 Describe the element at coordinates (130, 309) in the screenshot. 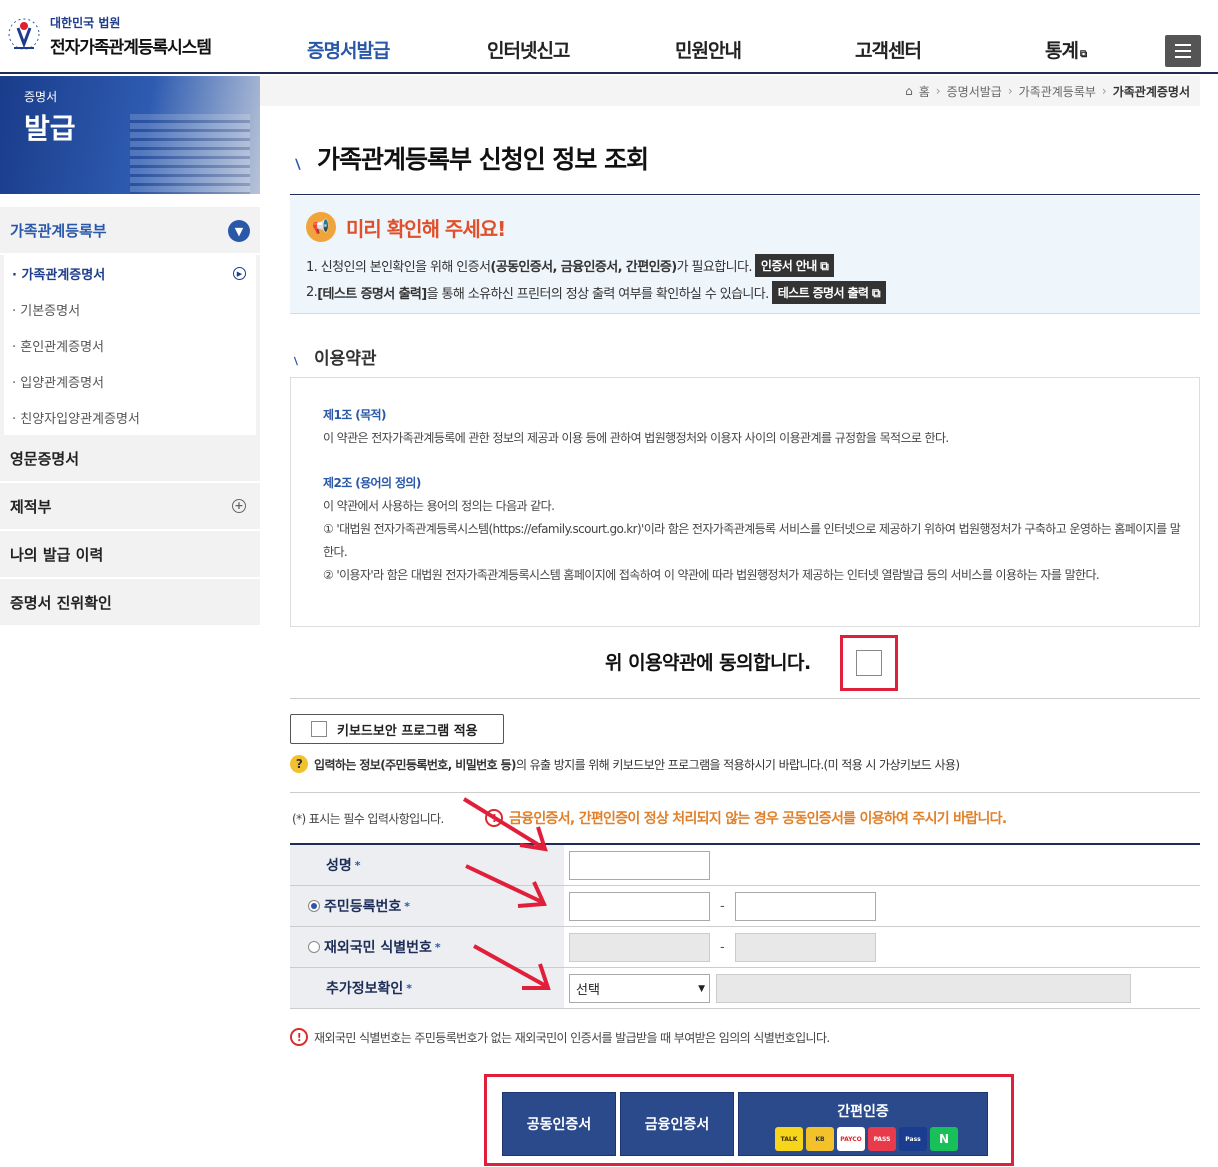

I see `sidebar-item-basic-cert: · 기본증명서` at that location.